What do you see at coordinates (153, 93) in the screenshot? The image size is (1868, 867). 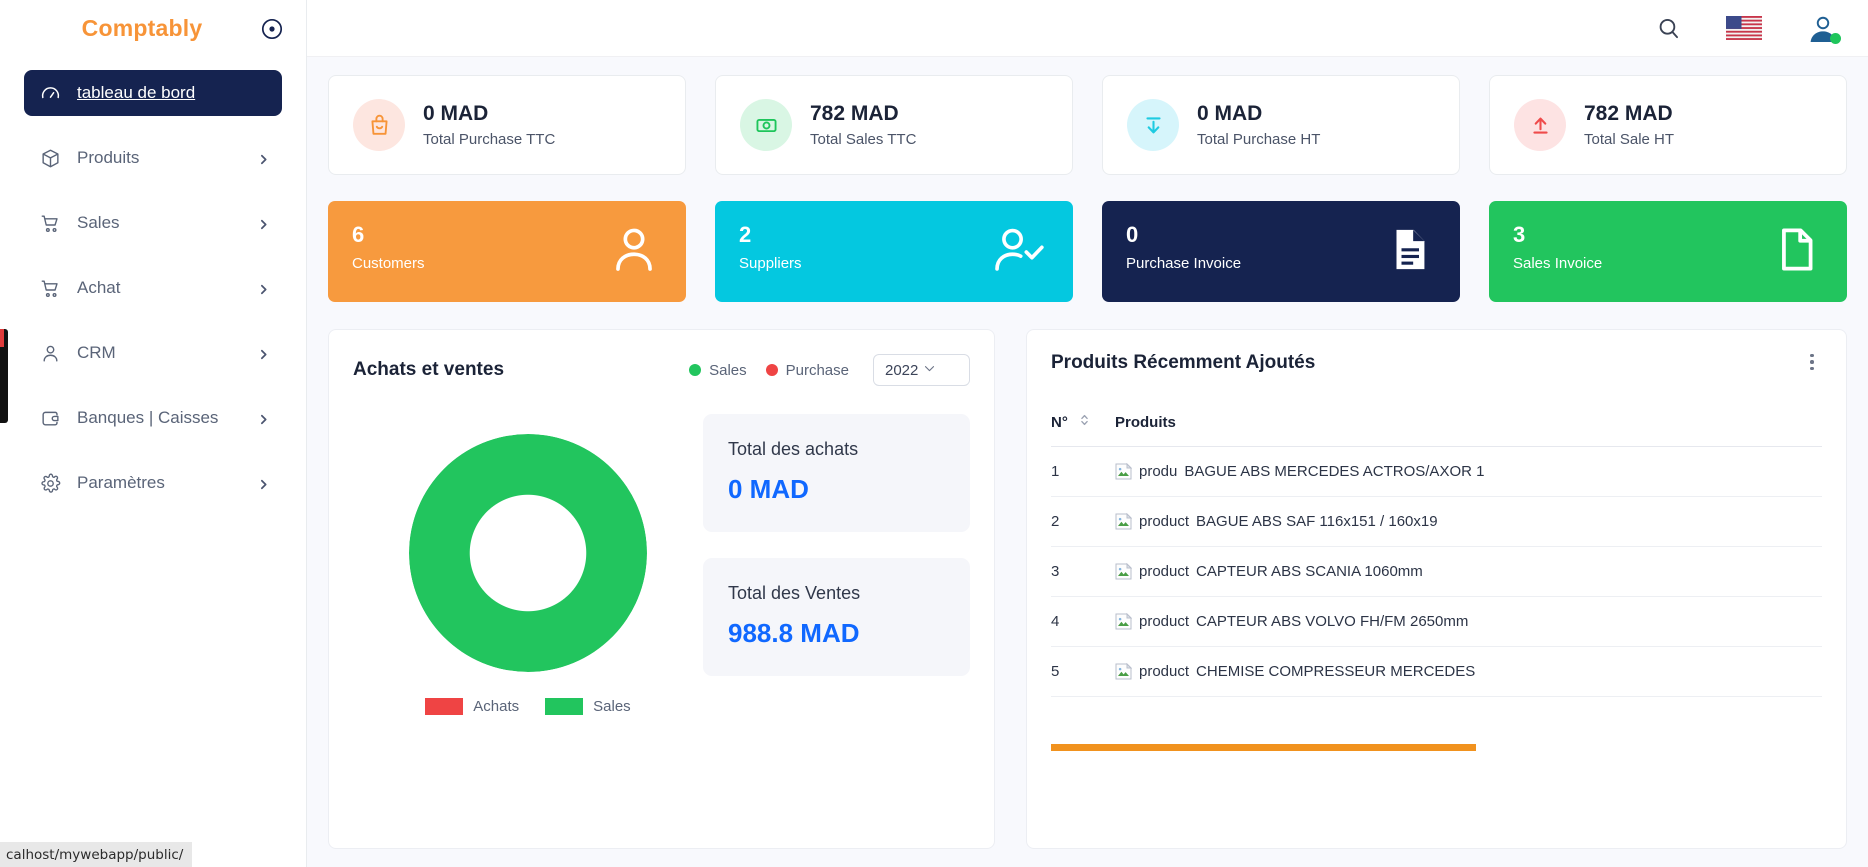 I see `sidebar-item-tableau-de-bord: tableau de bord` at bounding box center [153, 93].